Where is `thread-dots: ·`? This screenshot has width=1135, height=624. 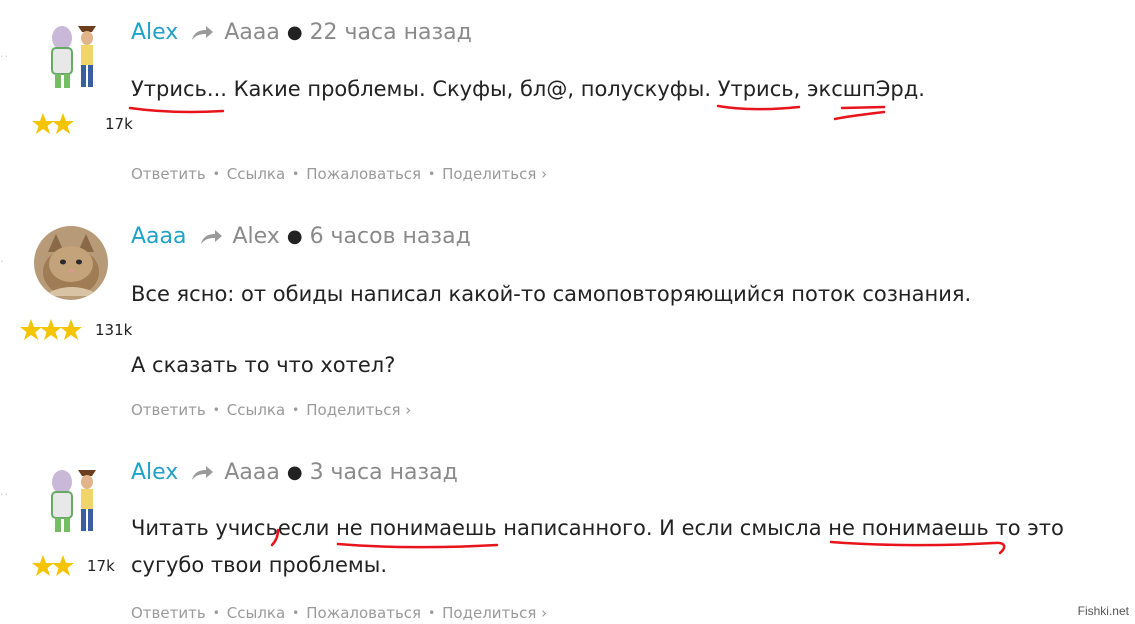
thread-dots: · is located at coordinates (2, 261).